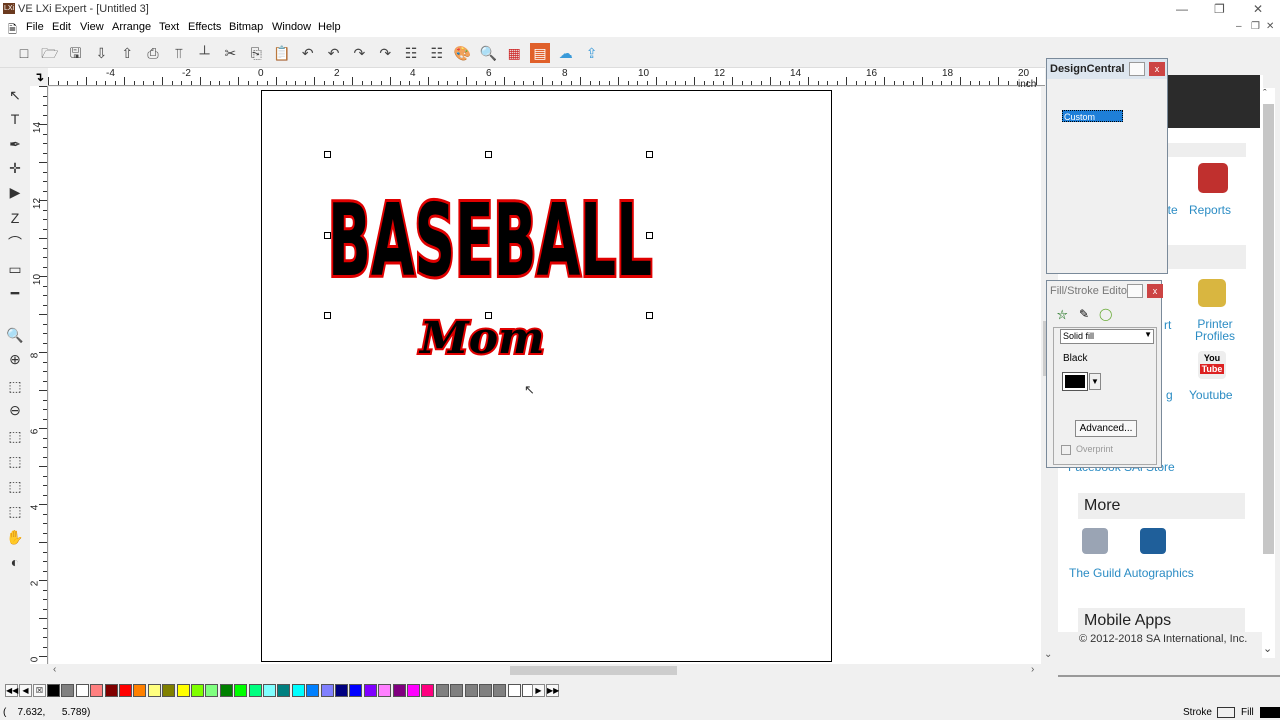  Describe the element at coordinates (463, 53) in the screenshot. I see `palette-icon: 🎨` at that location.